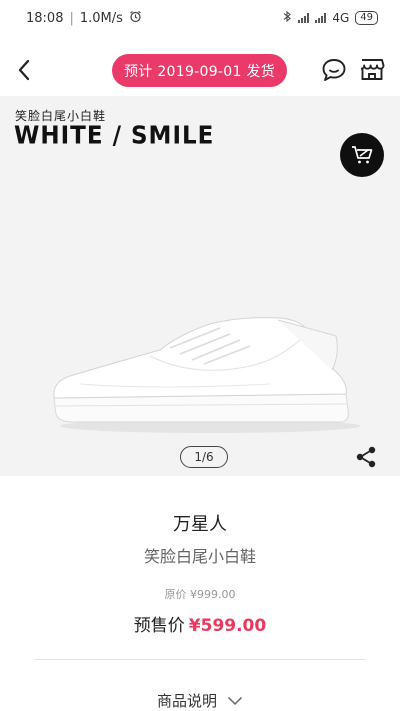 Image resolution: width=400 pixels, height=711 pixels. Describe the element at coordinates (101, 18) in the screenshot. I see `status-speed: 1.0M/s` at that location.